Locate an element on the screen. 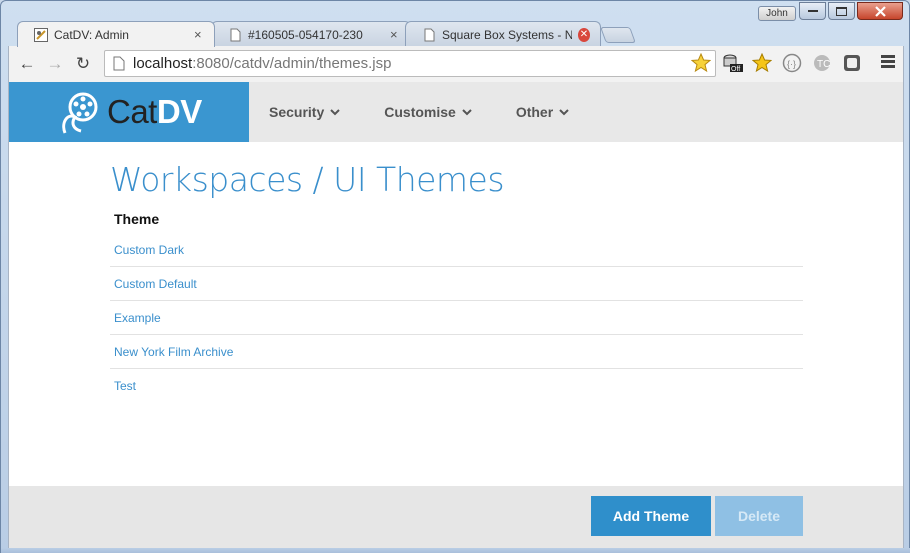 The height and width of the screenshot is (553, 910). tab-catdv-admin: CatDV: Admin × is located at coordinates (116, 34).